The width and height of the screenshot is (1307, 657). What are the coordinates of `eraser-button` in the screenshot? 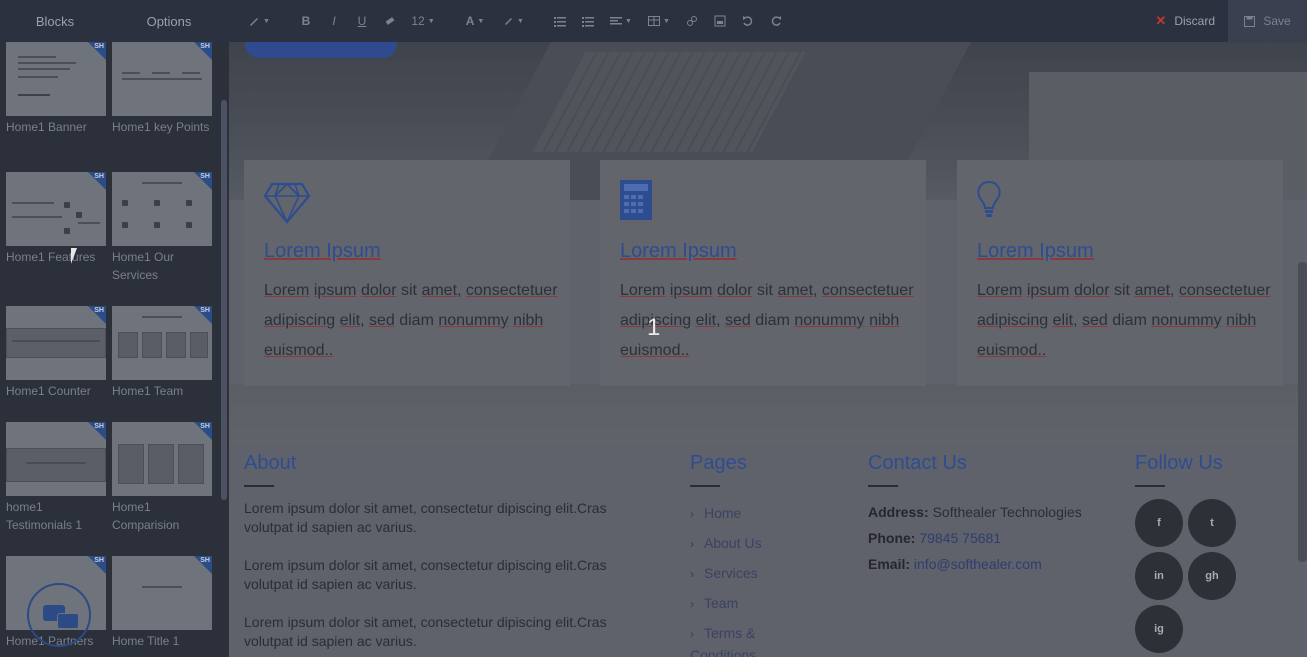 It's located at (390, 21).